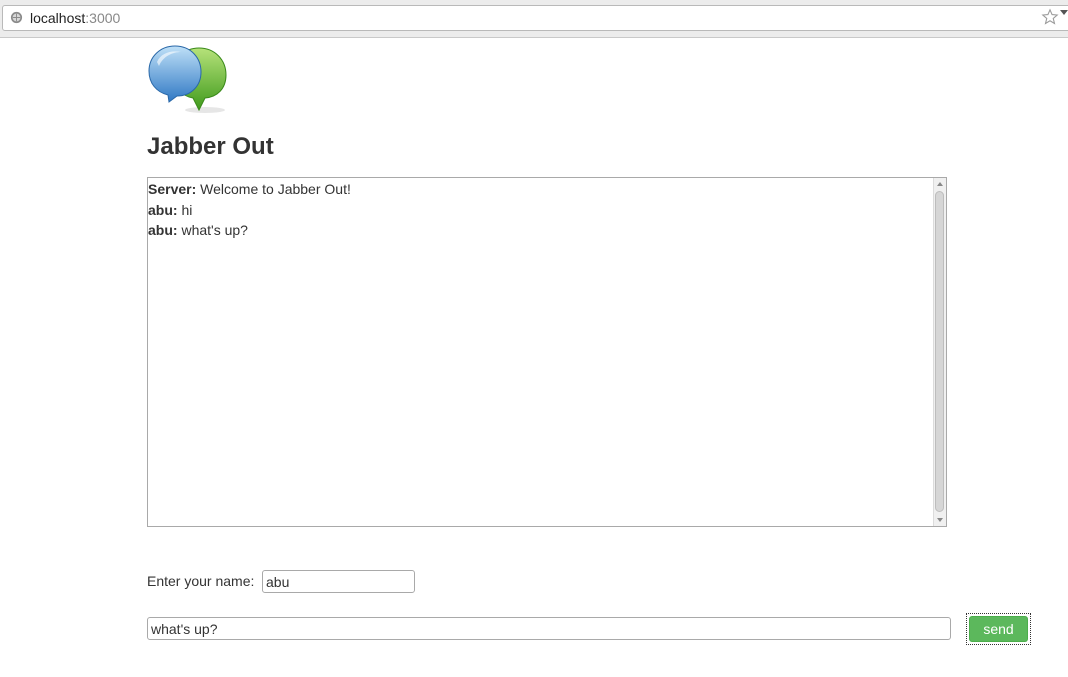 The height and width of the screenshot is (677, 1068). I want to click on address-bar: localhost:3000, so click(535, 18).